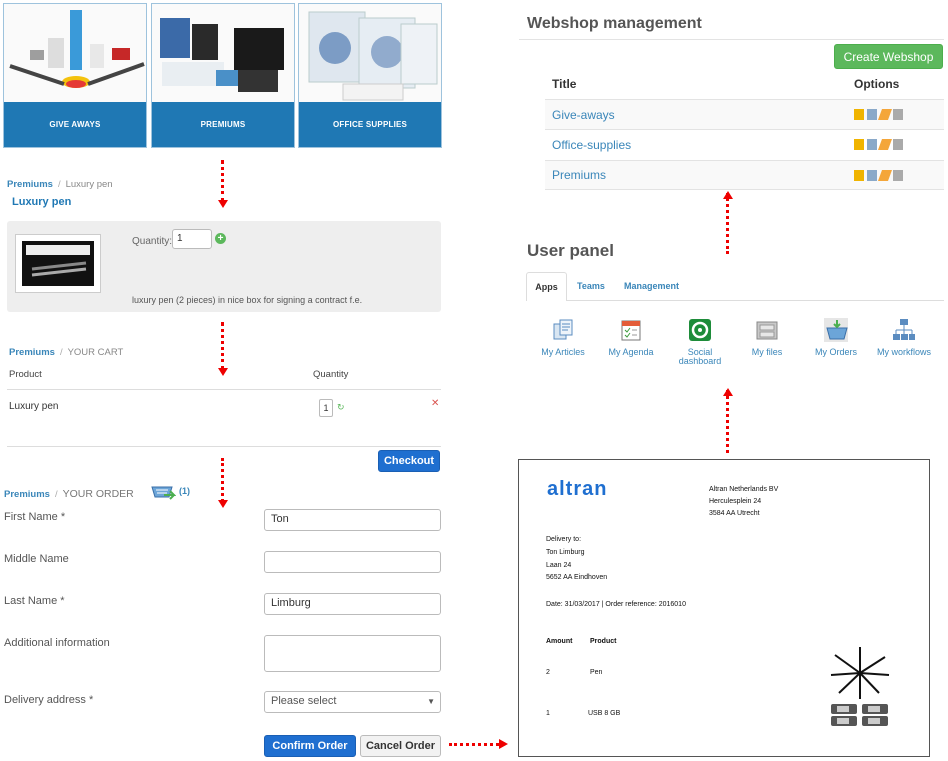  I want to click on recipient-city: 5652 AA Eindhoven, so click(577, 577).